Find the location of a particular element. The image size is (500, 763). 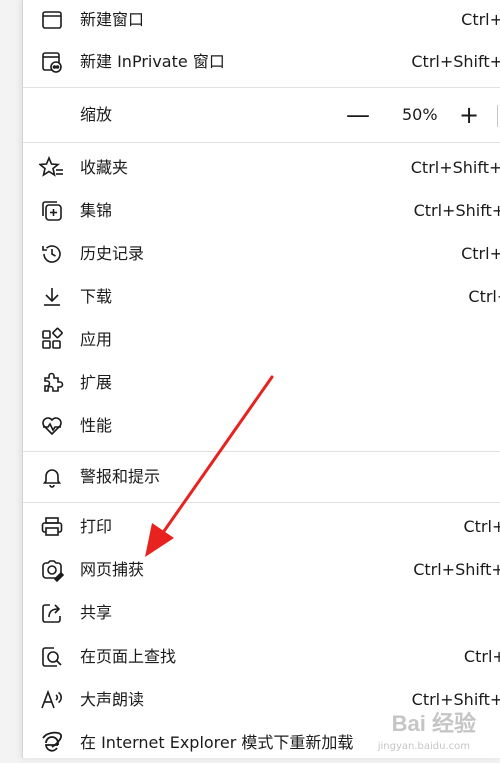

menu-item-performance: 性能 is located at coordinates (261, 426).